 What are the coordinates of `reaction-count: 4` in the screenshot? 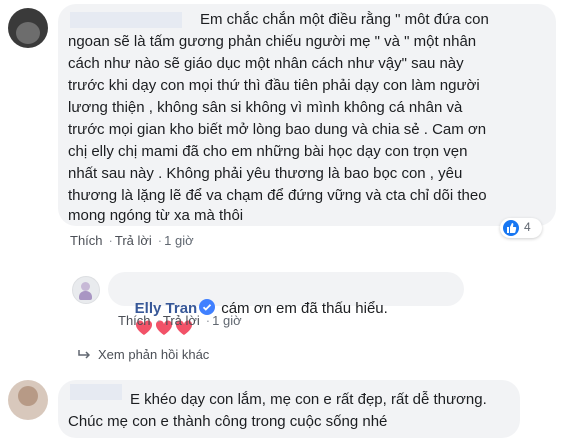 It's located at (527, 227).